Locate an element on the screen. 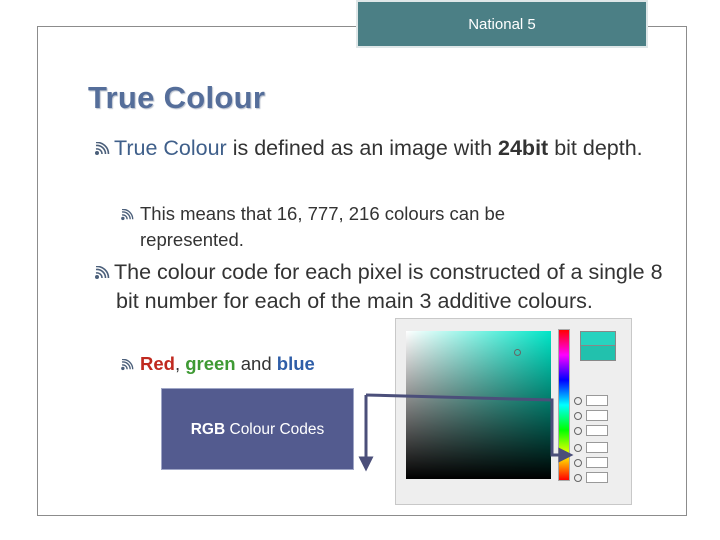 The image size is (720, 540). arrow-to-fields is located at coordinates (469, 428).